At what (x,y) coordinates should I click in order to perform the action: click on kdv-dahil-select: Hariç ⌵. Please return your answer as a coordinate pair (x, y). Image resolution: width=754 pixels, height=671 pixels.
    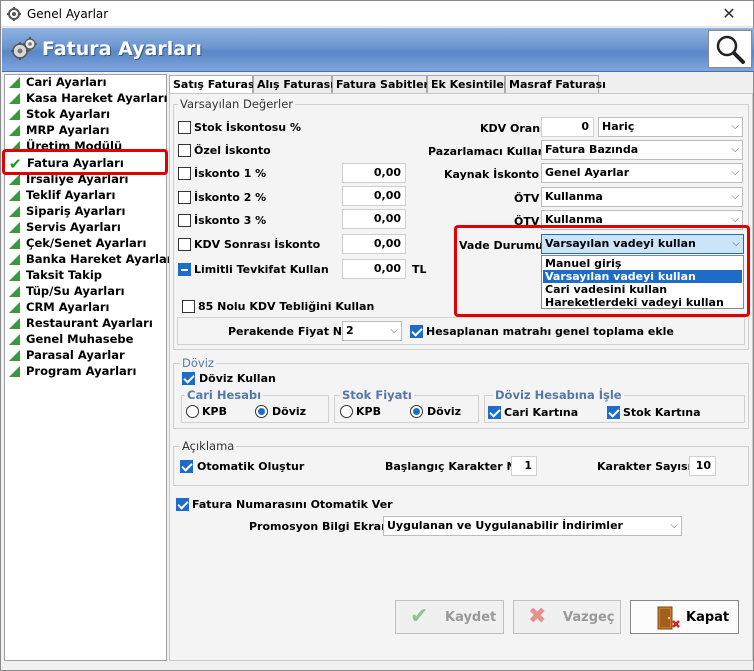
    Looking at the image, I should click on (670, 127).